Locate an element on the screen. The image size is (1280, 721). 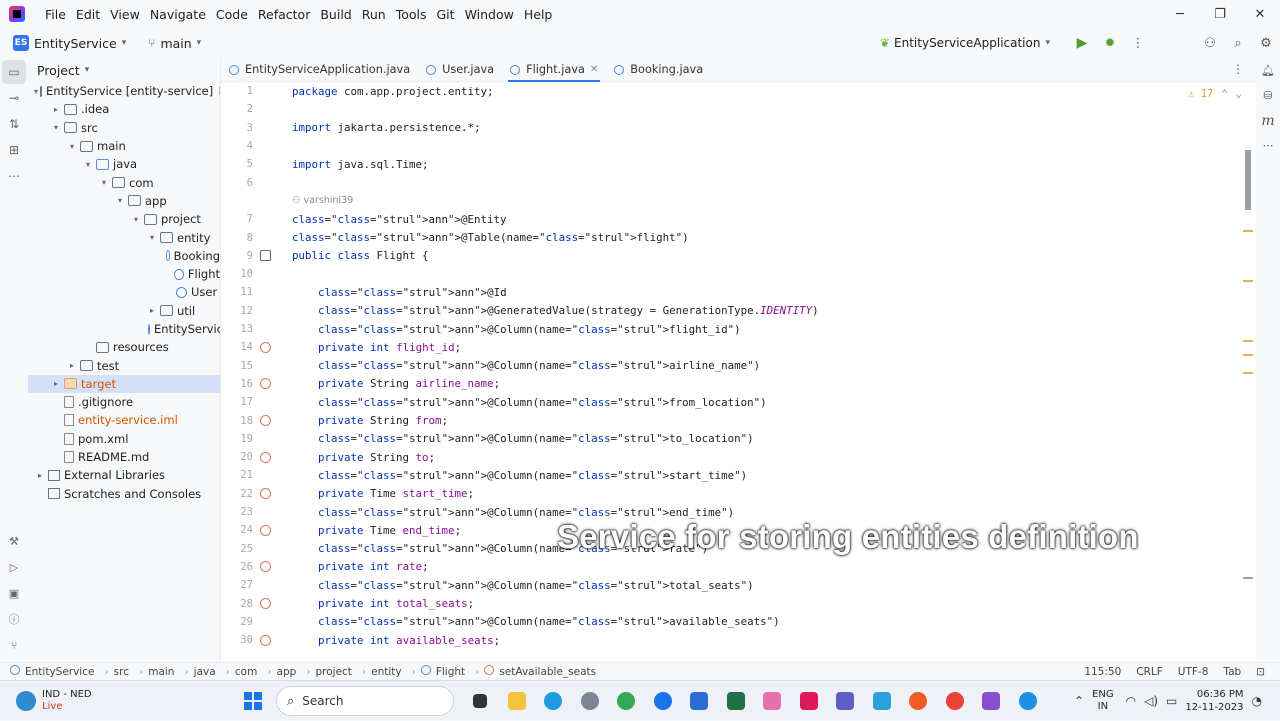
line-number: 27 is located at coordinates (237, 585).